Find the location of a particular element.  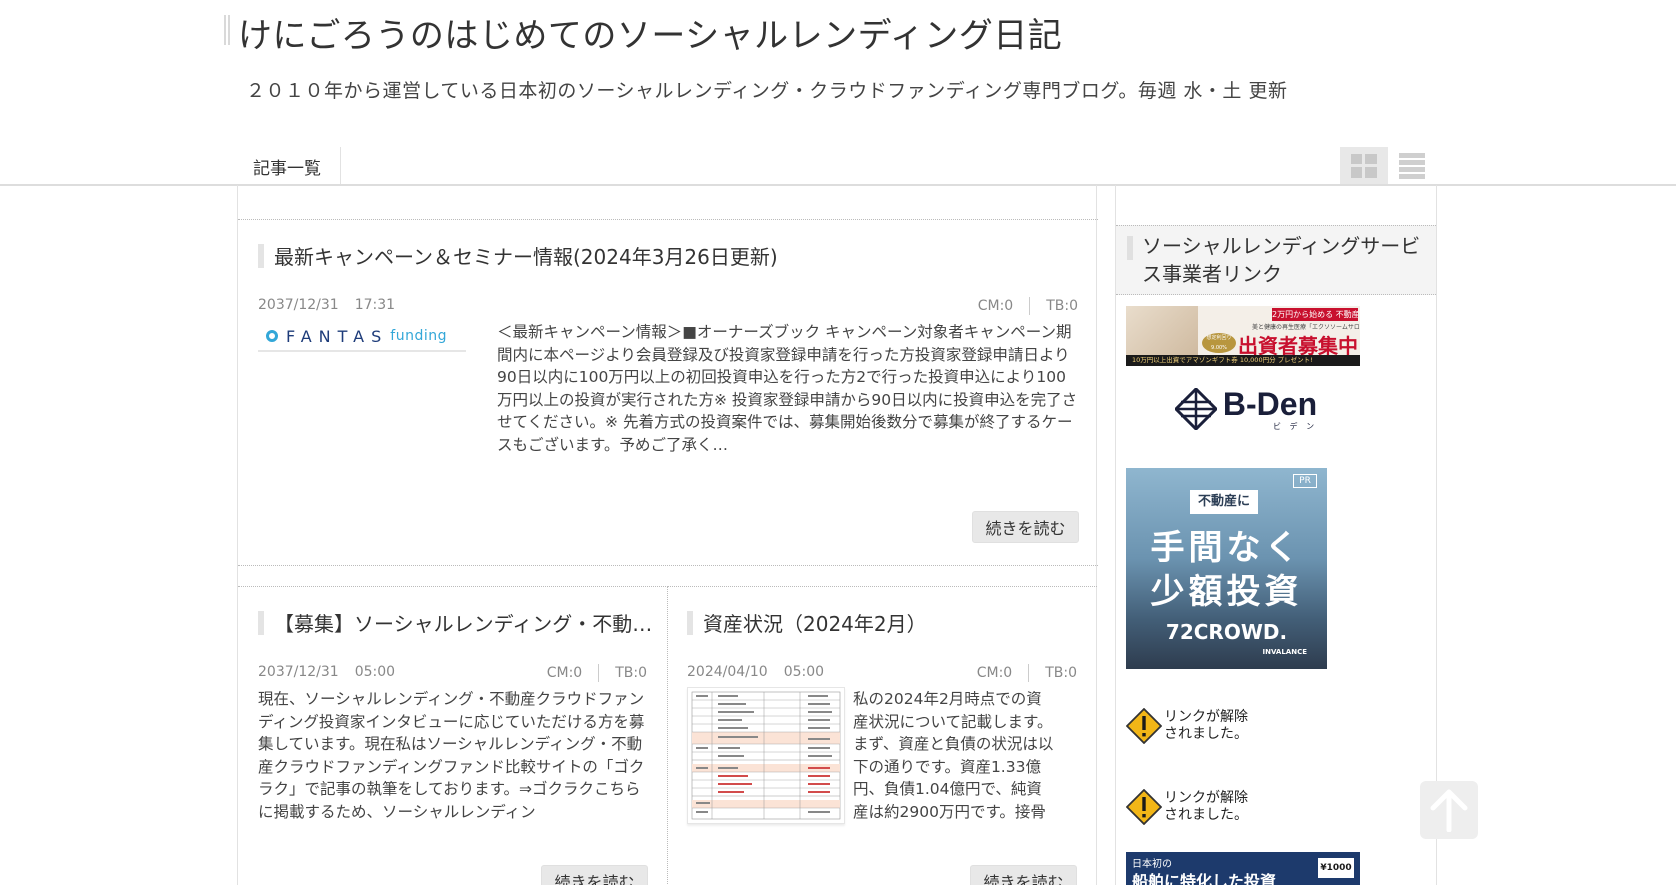

yield-badge: 想定利回り 9.00% is located at coordinates (1219, 343).